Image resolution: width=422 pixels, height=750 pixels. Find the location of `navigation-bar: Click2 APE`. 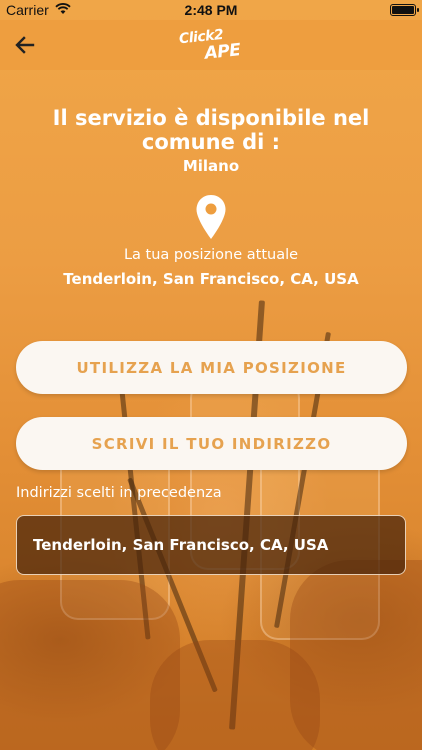

navigation-bar: Click2 APE is located at coordinates (211, 45).